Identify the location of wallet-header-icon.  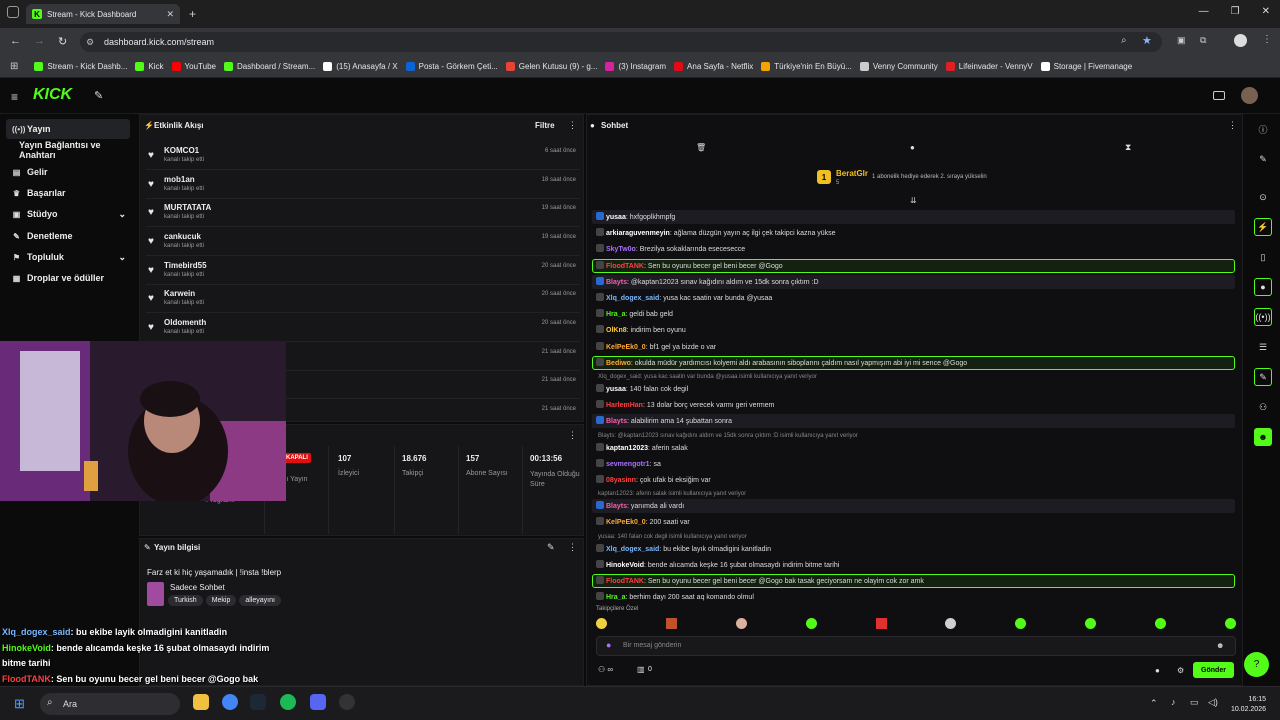
(1219, 95).